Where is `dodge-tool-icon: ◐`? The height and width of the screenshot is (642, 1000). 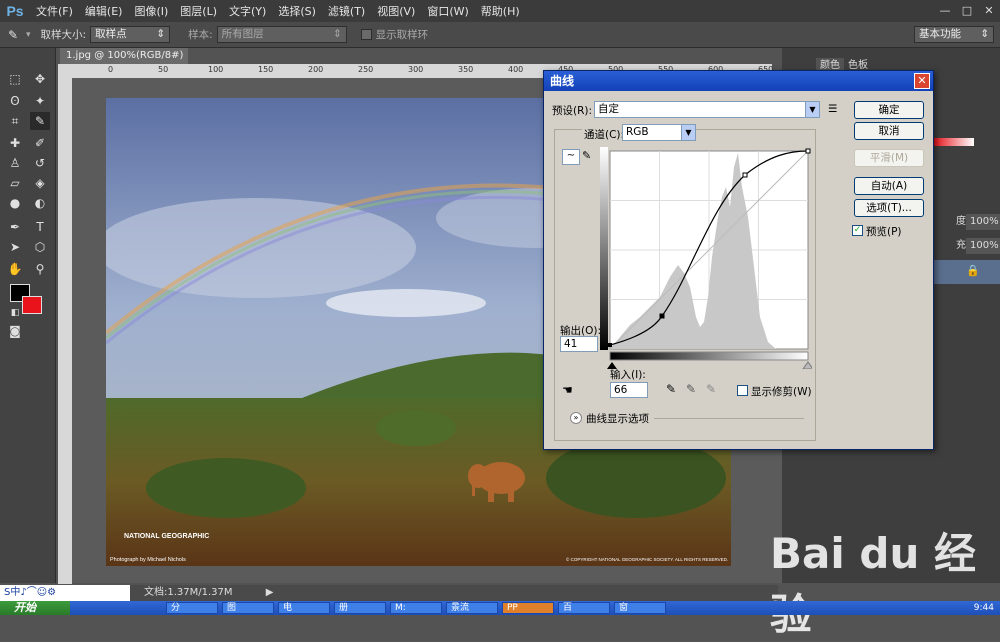 dodge-tool-icon: ◐ is located at coordinates (40, 203).